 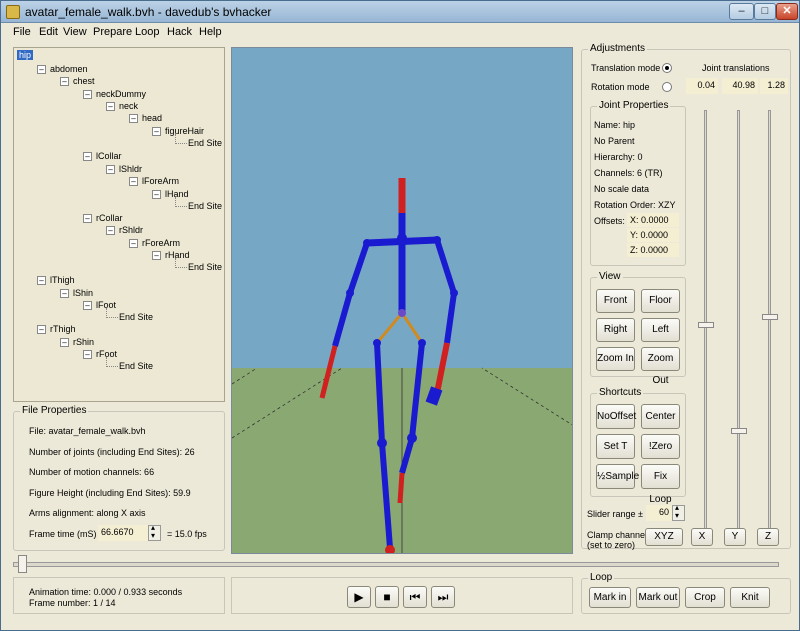 What do you see at coordinates (664, 537) in the screenshot?
I see `clamp-xyz-button: XYZ` at bounding box center [664, 537].